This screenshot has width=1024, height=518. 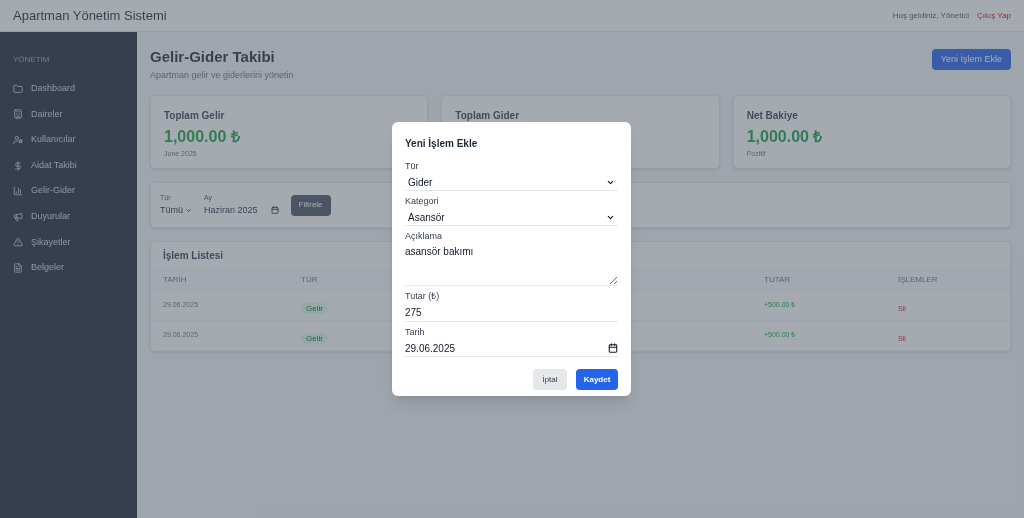 I want to click on field-label: Tutar (₺), so click(x=423, y=296).